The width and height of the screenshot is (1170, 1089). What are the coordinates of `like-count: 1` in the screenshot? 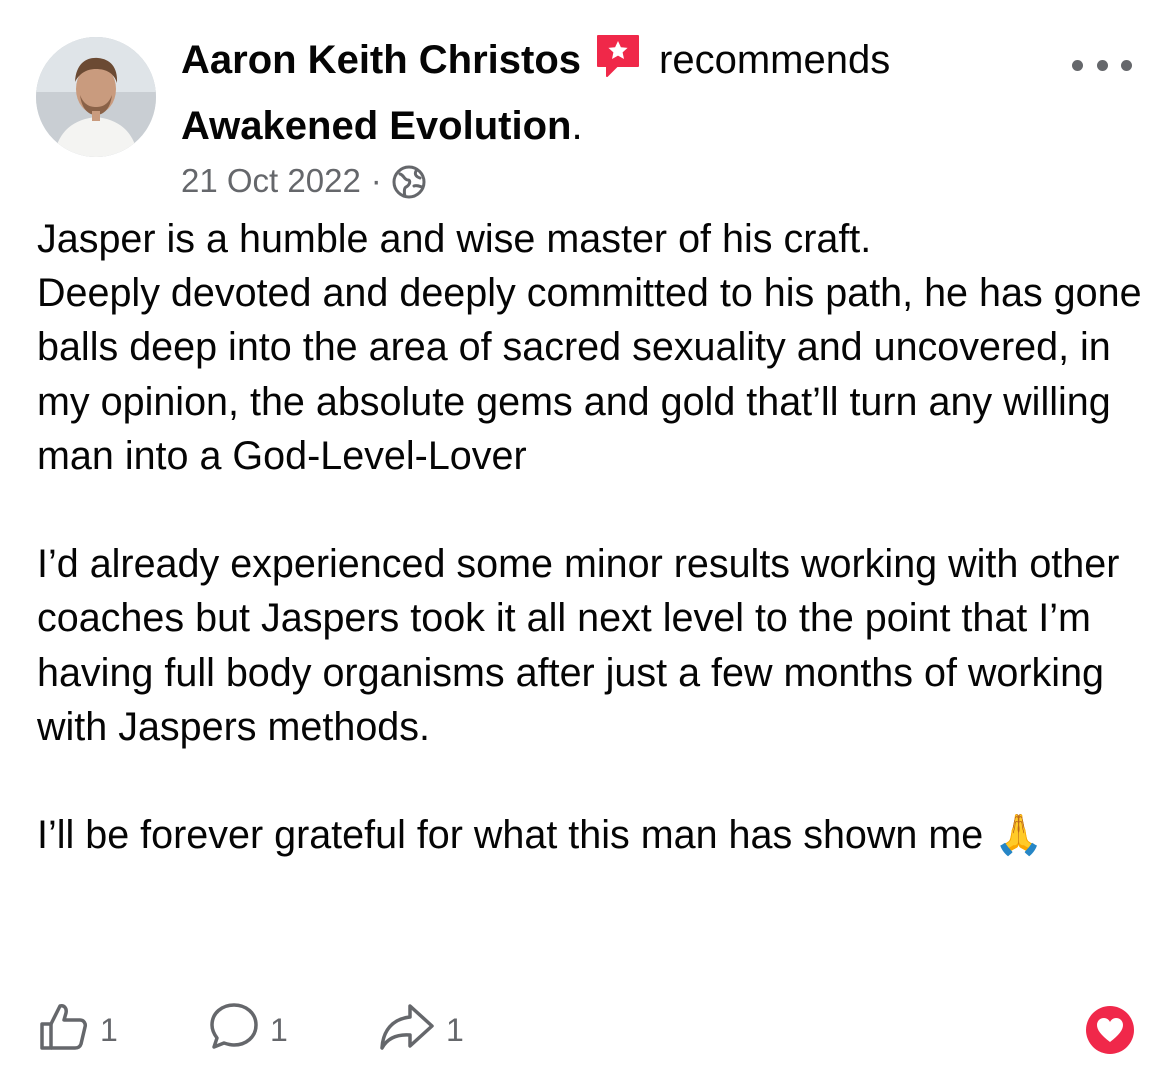 It's located at (109, 1029).